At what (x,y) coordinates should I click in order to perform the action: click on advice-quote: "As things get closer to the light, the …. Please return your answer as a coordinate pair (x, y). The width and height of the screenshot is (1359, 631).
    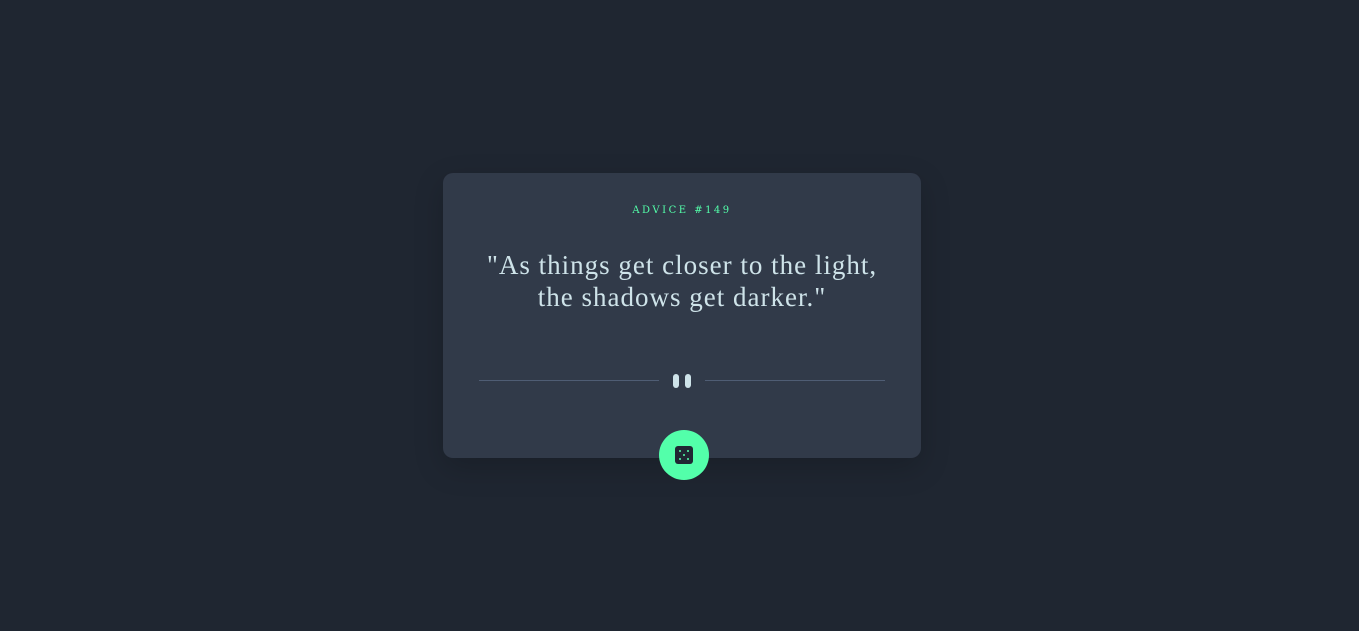
    Looking at the image, I should click on (682, 281).